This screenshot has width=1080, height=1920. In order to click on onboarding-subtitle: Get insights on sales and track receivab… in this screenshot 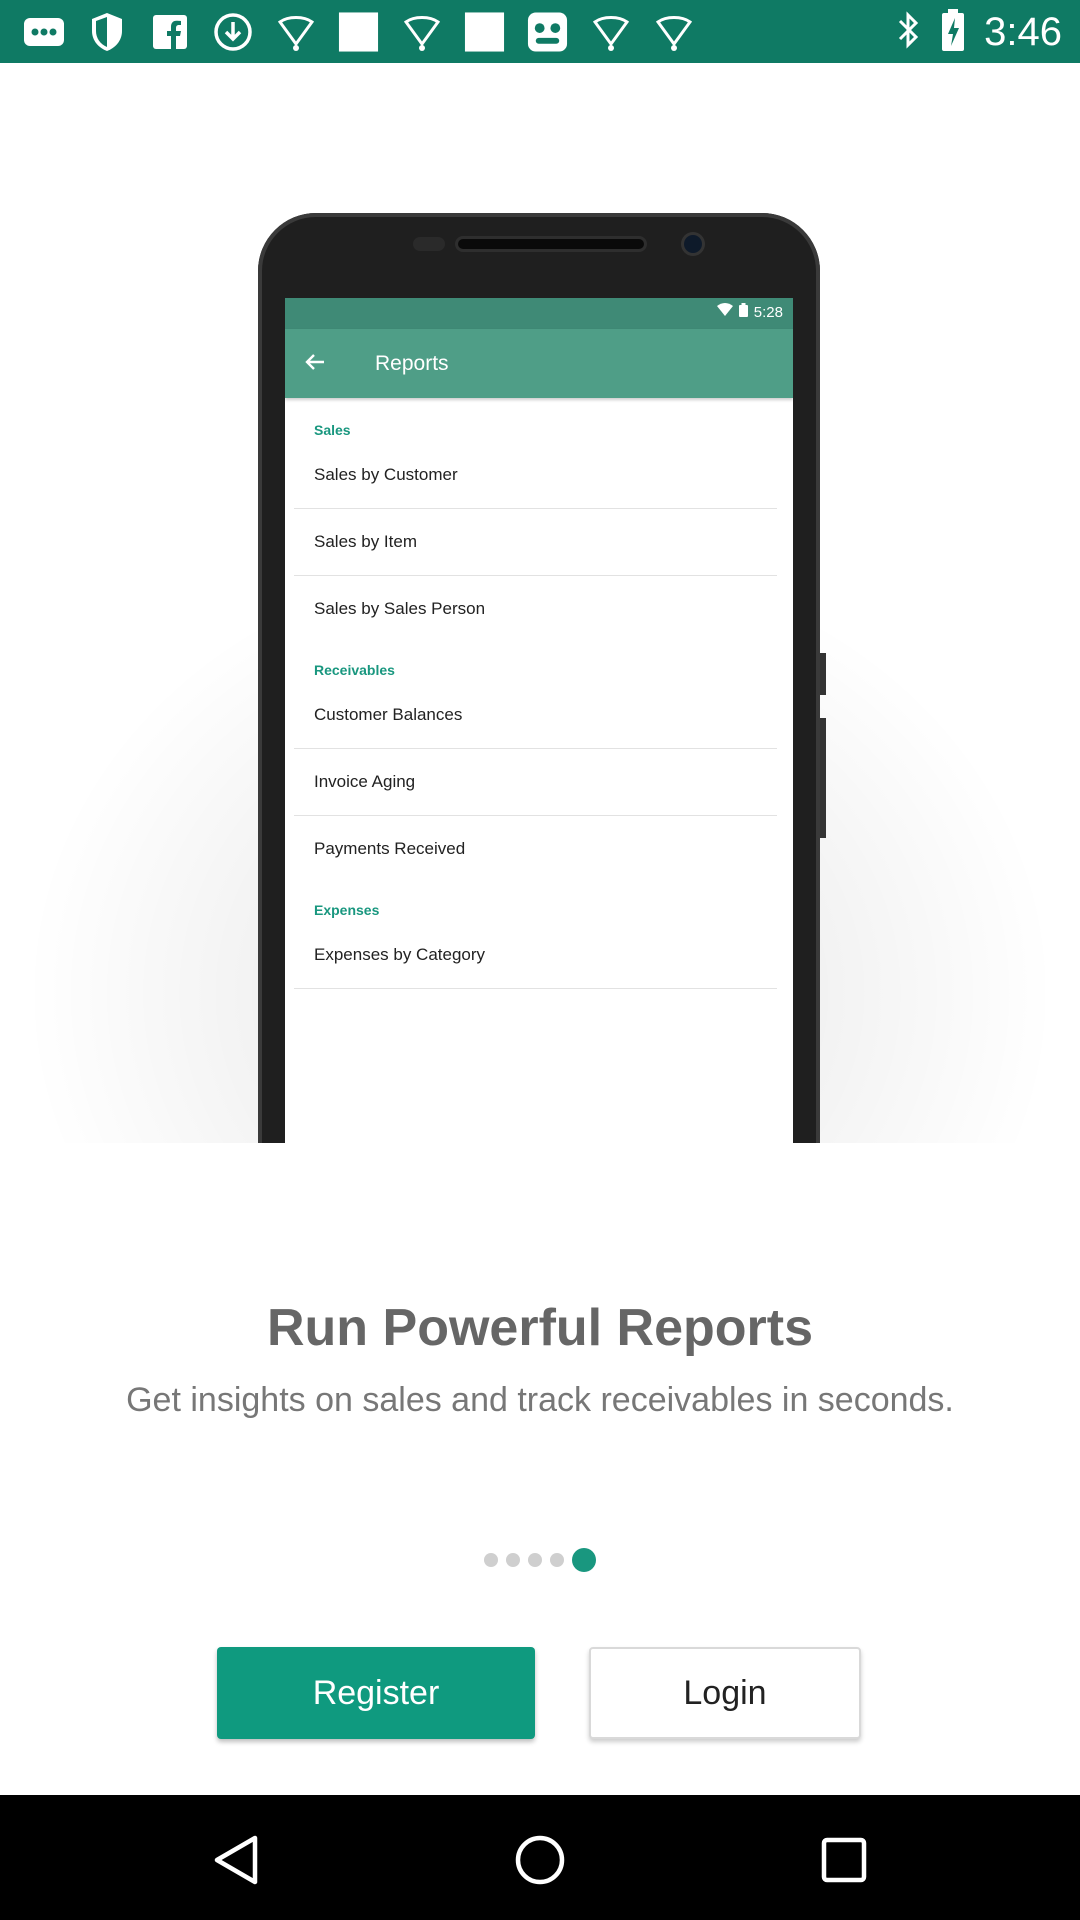, I will do `click(540, 1400)`.